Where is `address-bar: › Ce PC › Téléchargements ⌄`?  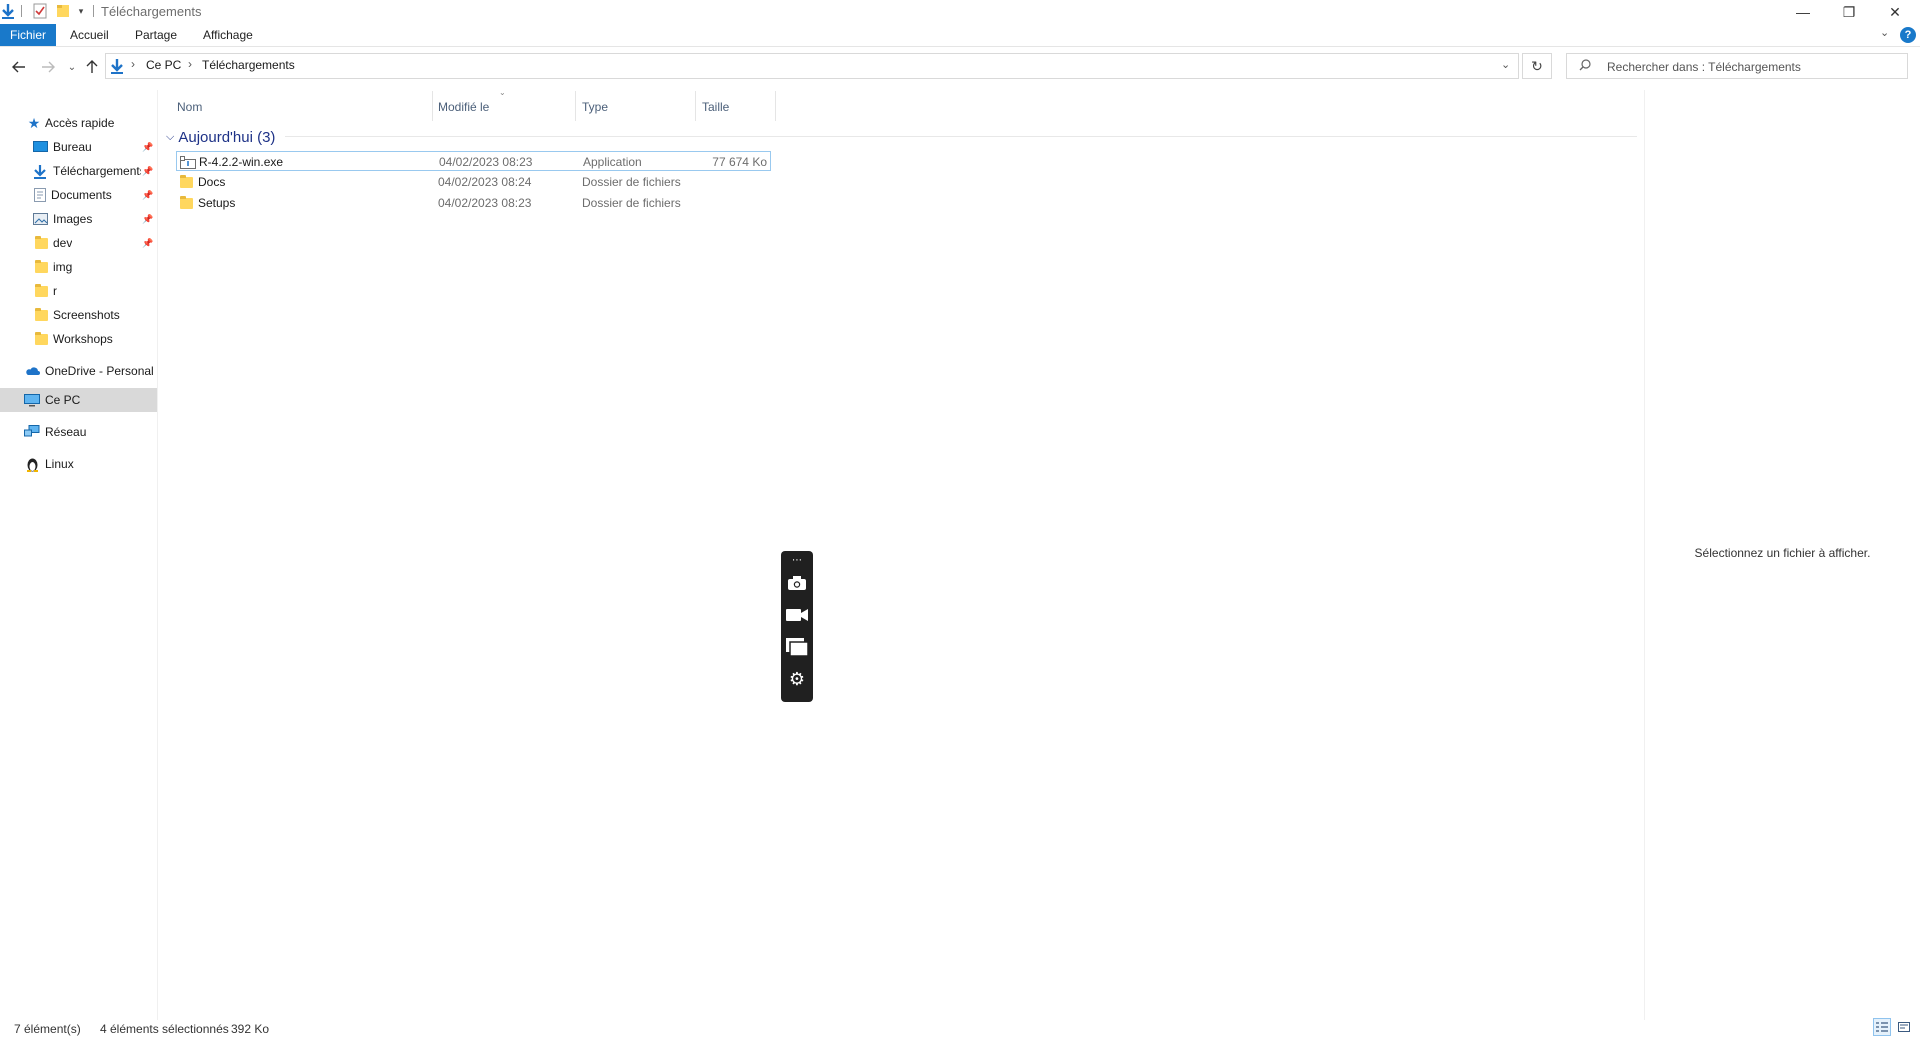
address-bar: › Ce PC › Téléchargements ⌄ is located at coordinates (812, 66).